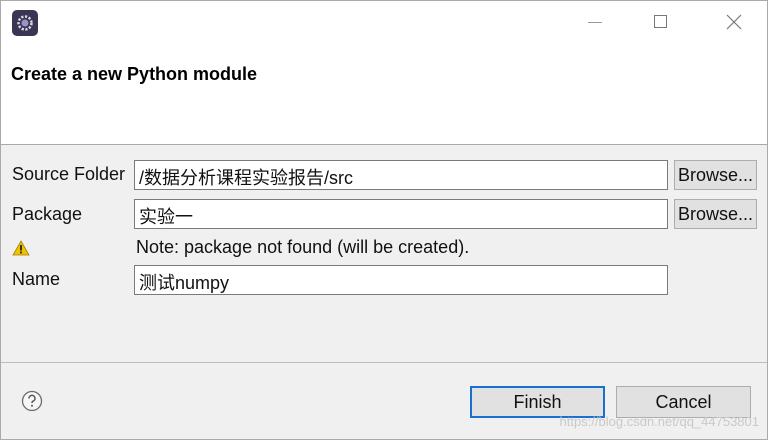 The image size is (768, 440). I want to click on footer-separator, so click(384, 362).